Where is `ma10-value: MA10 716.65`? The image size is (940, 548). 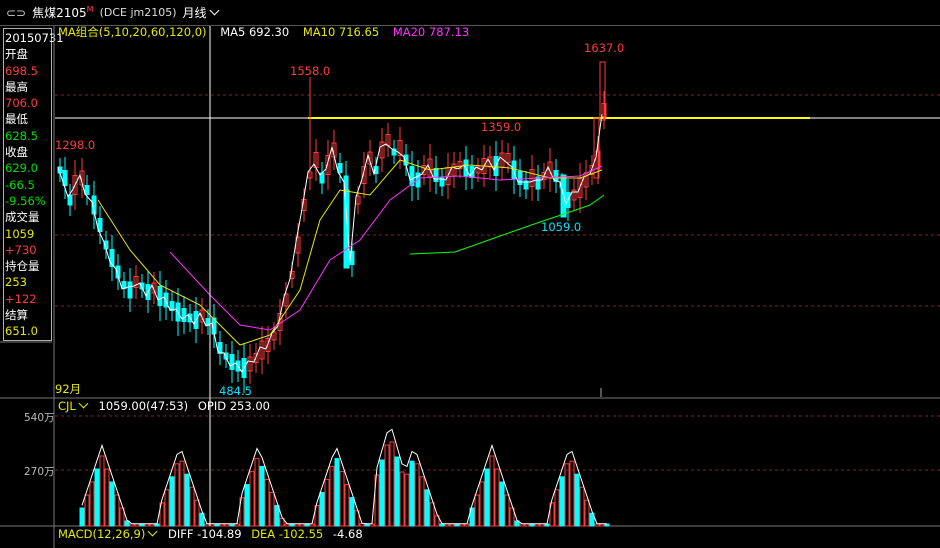
ma10-value: MA10 716.65 is located at coordinates (341, 32).